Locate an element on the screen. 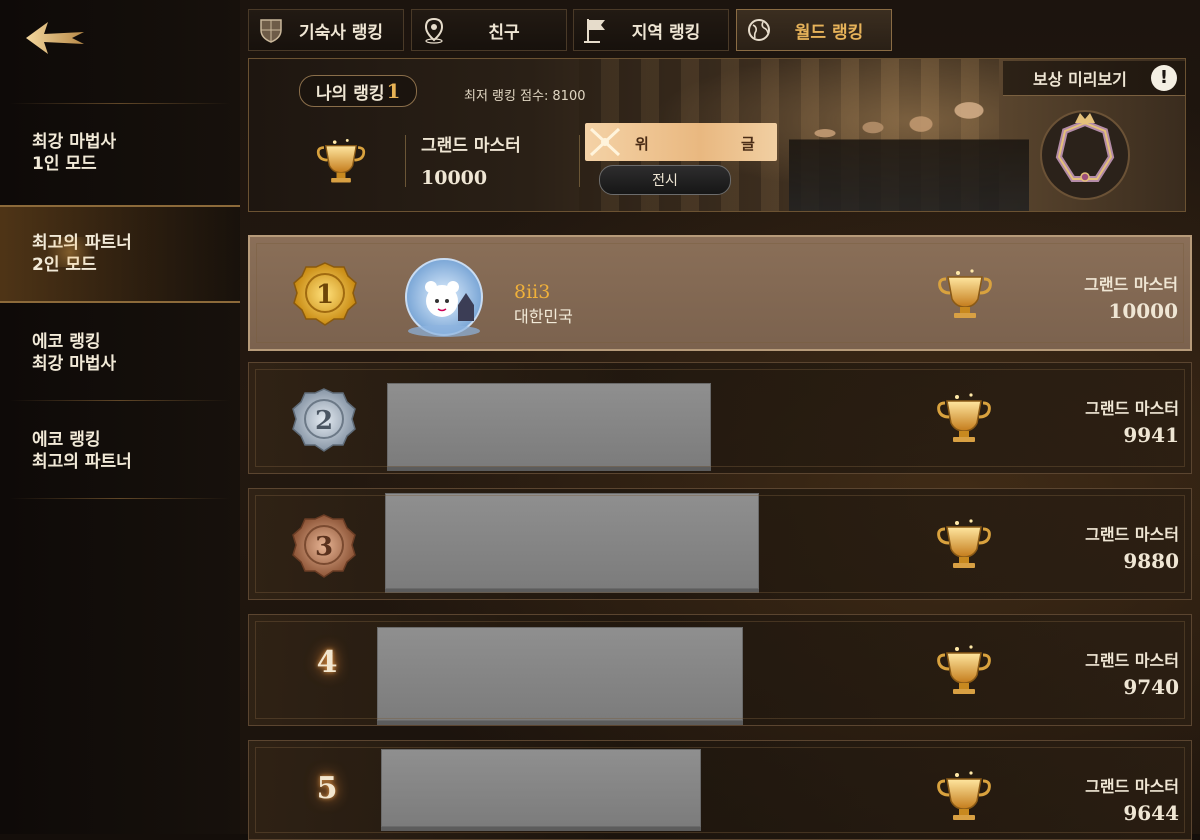  ranking-row: 3 그랜드 마스터 9880 is located at coordinates (720, 544).